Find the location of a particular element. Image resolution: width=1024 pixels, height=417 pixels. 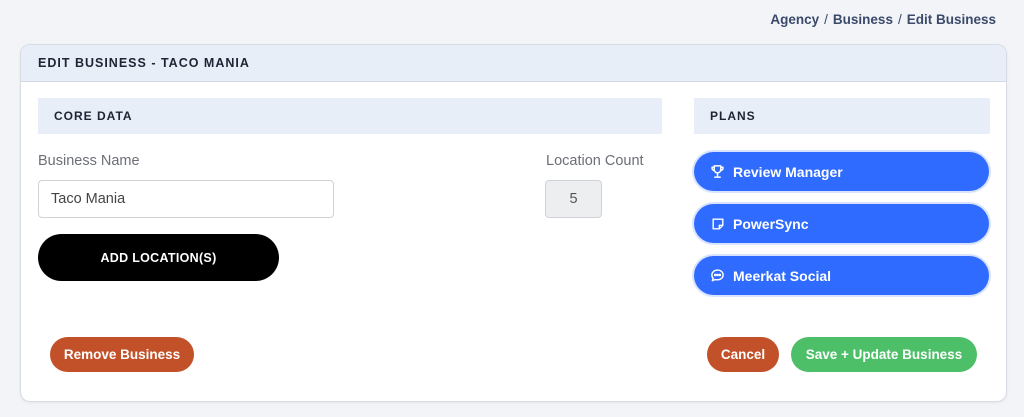

breadcrumb-agency: Agency is located at coordinates (794, 19).